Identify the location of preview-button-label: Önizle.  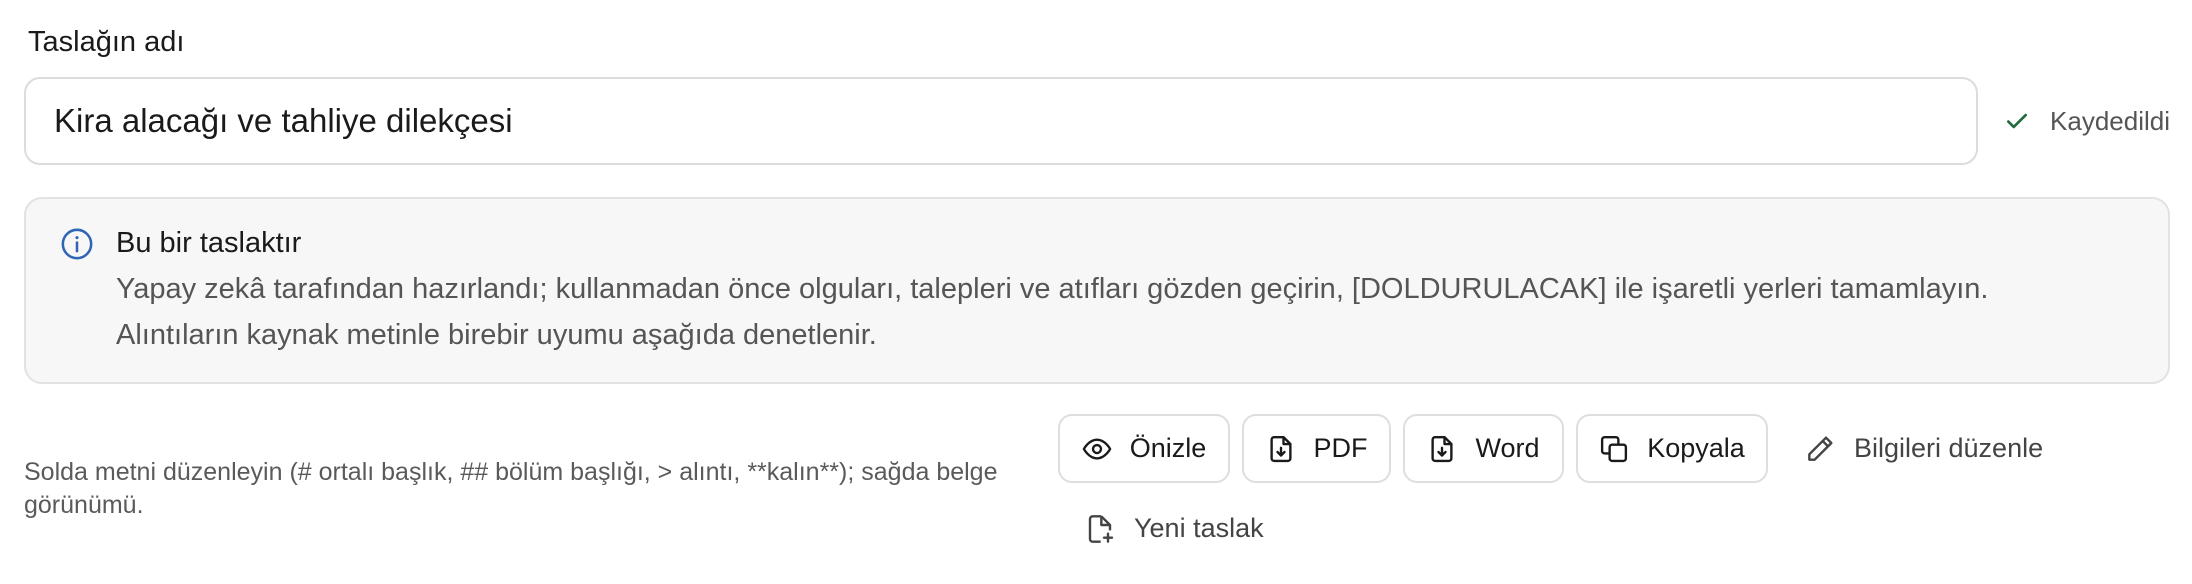
(1168, 448).